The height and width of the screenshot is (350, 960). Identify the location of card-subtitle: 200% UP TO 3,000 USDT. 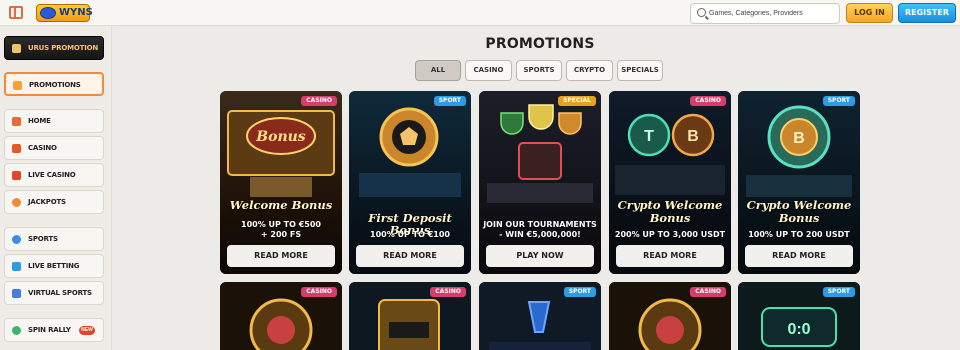
(670, 234).